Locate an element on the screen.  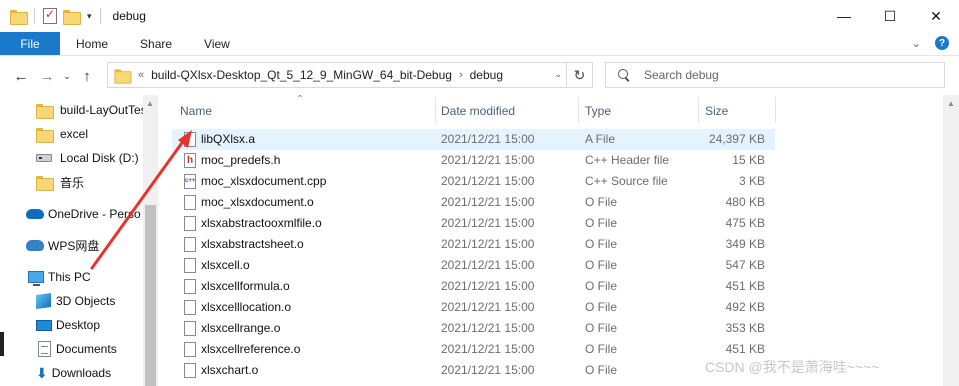
sidebar-item-wps: WPS网盘 is located at coordinates (62, 245).